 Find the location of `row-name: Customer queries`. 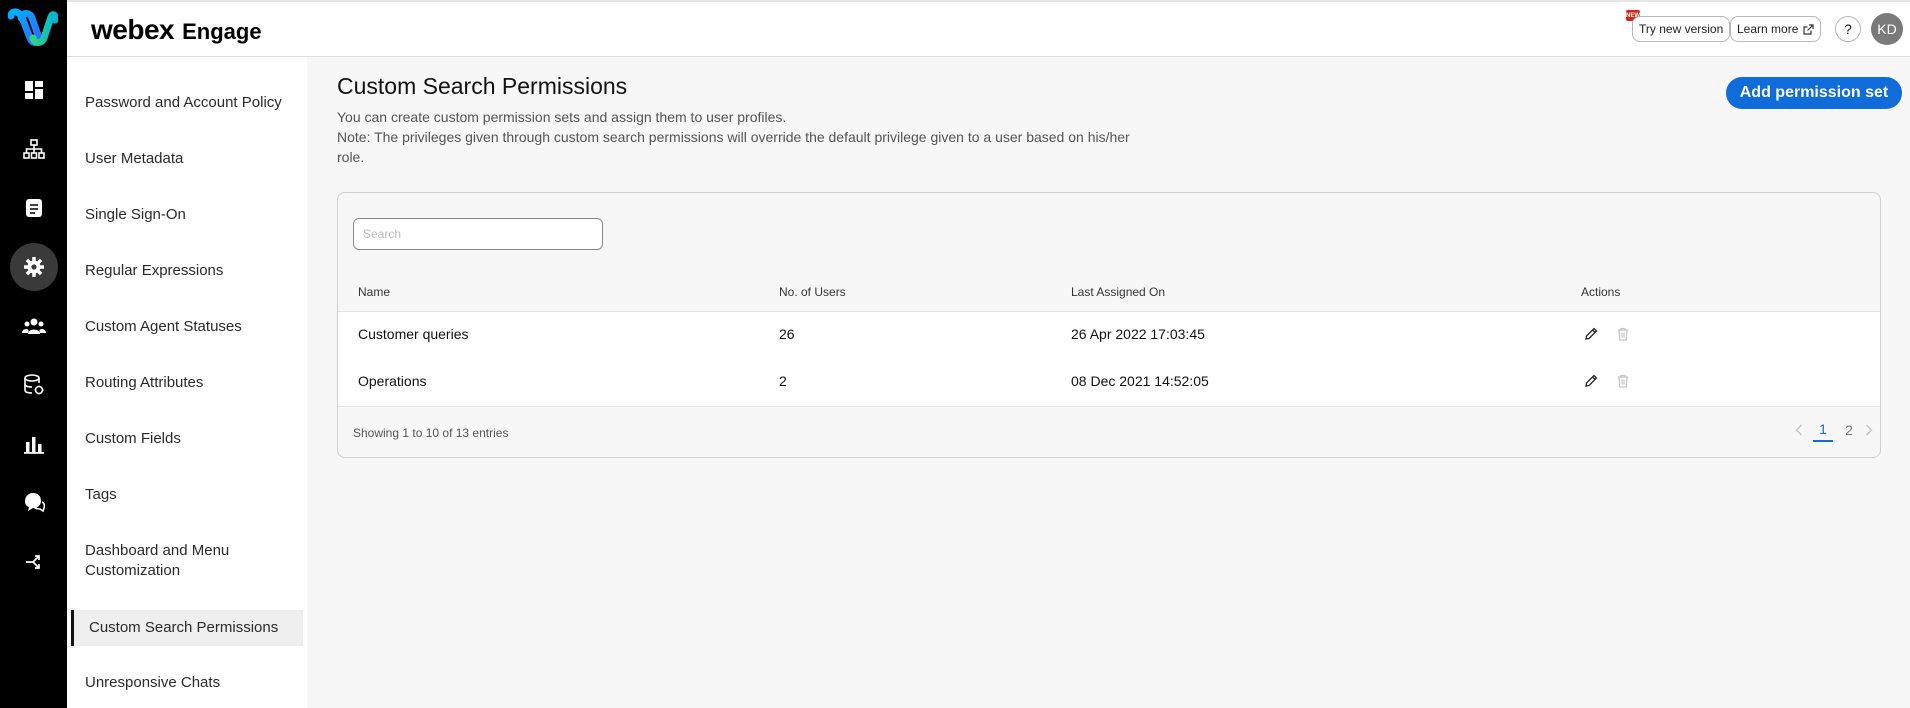

row-name: Customer queries is located at coordinates (413, 334).